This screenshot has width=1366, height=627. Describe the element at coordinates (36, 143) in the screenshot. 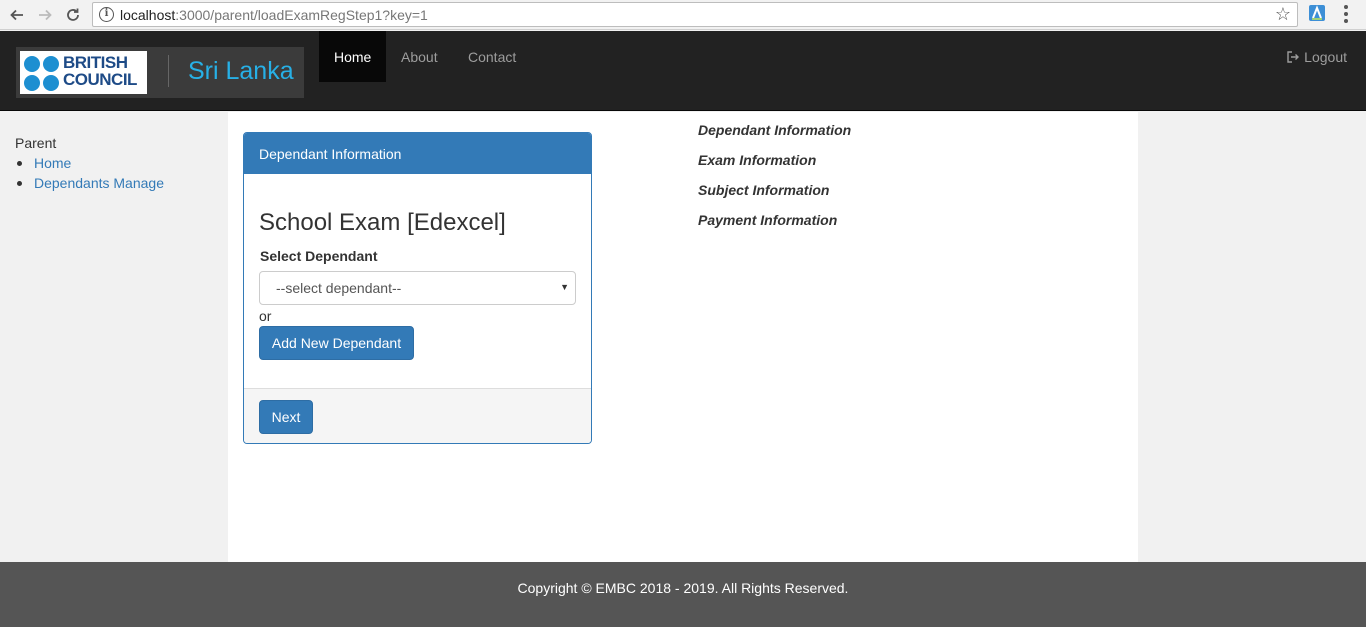

I see `sidebar-heading: Parent` at that location.